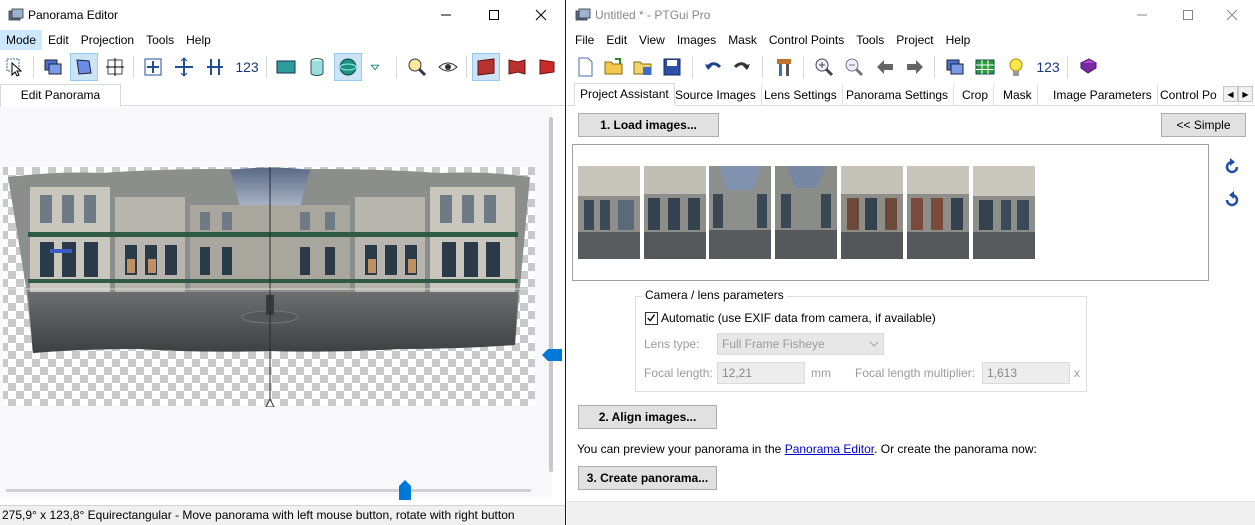  I want to click on select-tool-button, so click(15, 67).